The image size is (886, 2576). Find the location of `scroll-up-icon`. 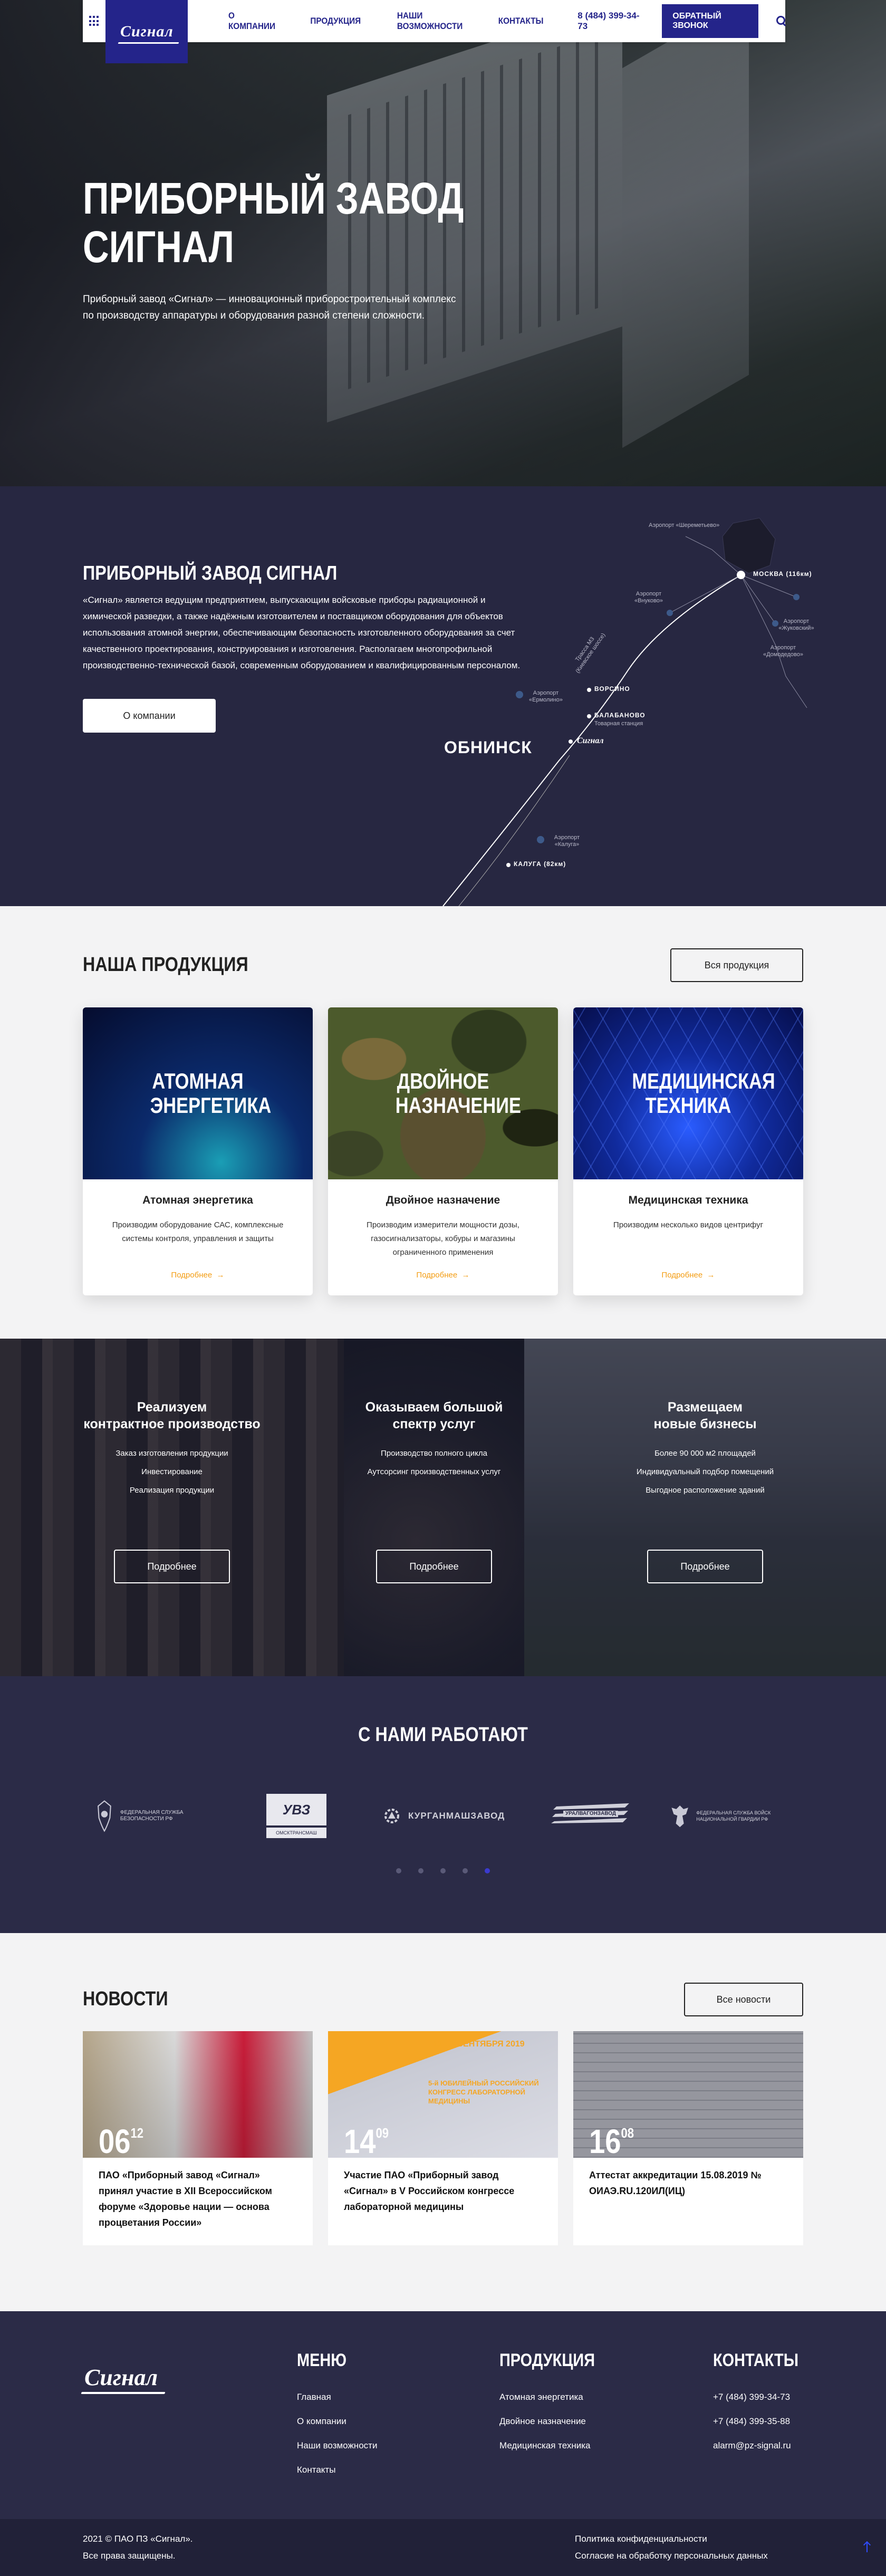

scroll-up-icon is located at coordinates (867, 2547).